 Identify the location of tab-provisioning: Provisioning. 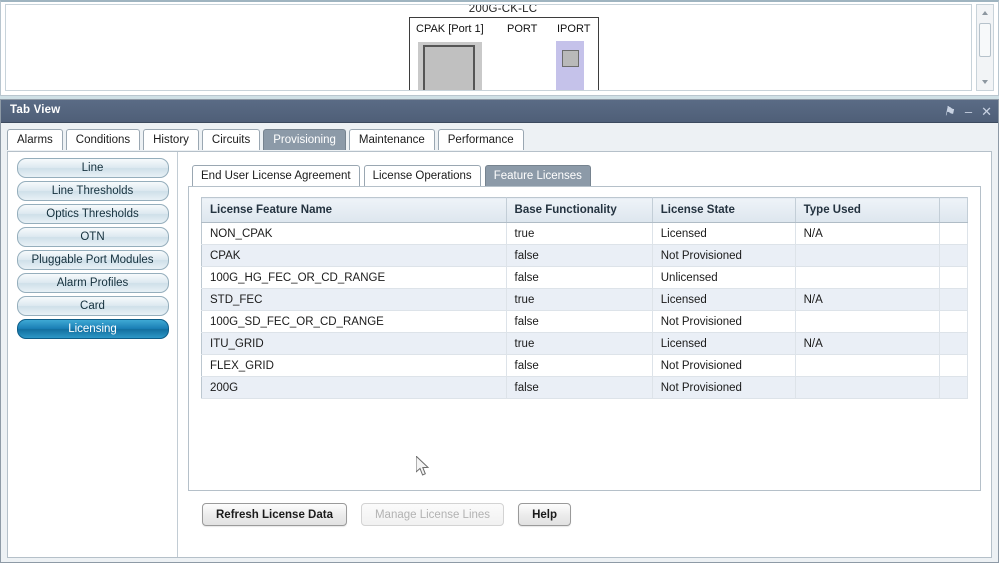
(304, 139).